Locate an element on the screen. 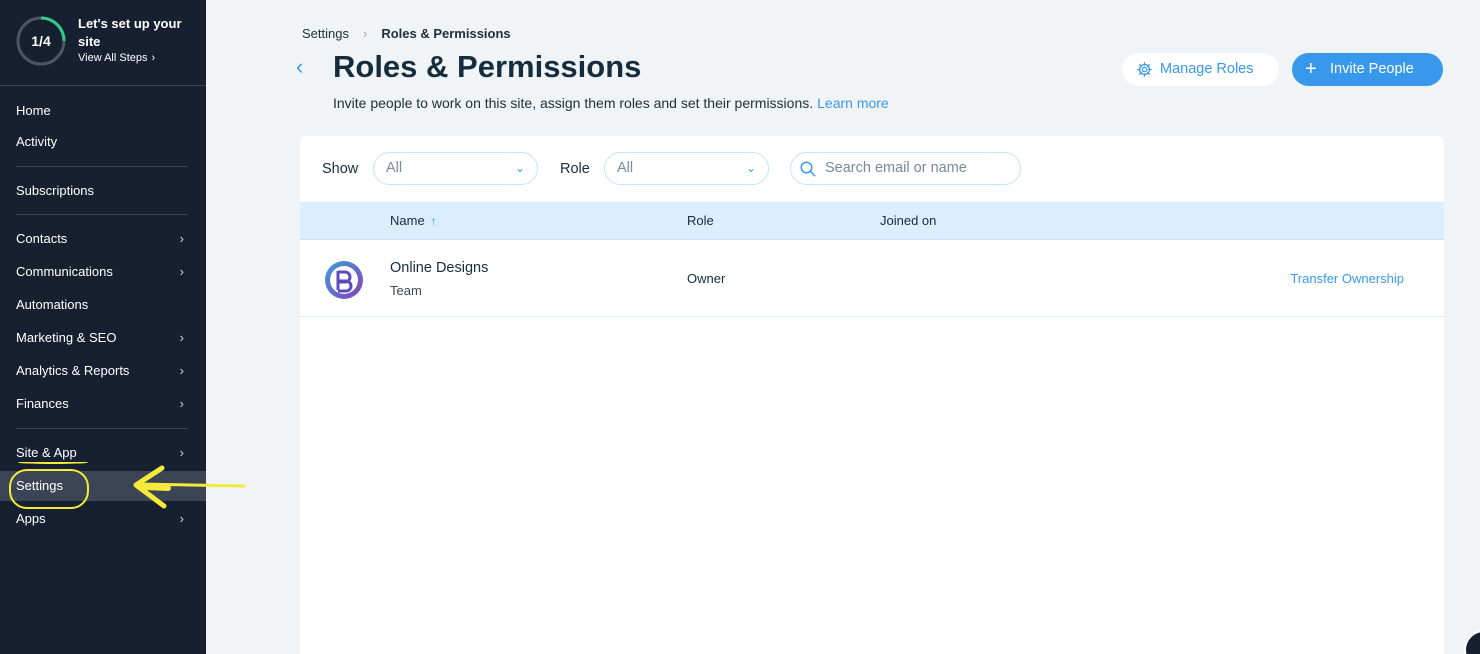 The width and height of the screenshot is (1480, 654). page-title: Roles & Permissions is located at coordinates (487, 66).